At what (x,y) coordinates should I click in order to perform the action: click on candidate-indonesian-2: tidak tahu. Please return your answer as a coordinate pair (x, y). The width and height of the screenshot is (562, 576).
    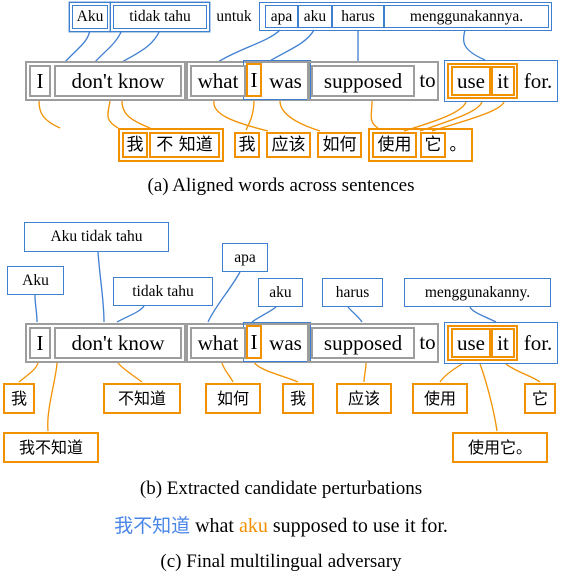
    Looking at the image, I should click on (163, 291).